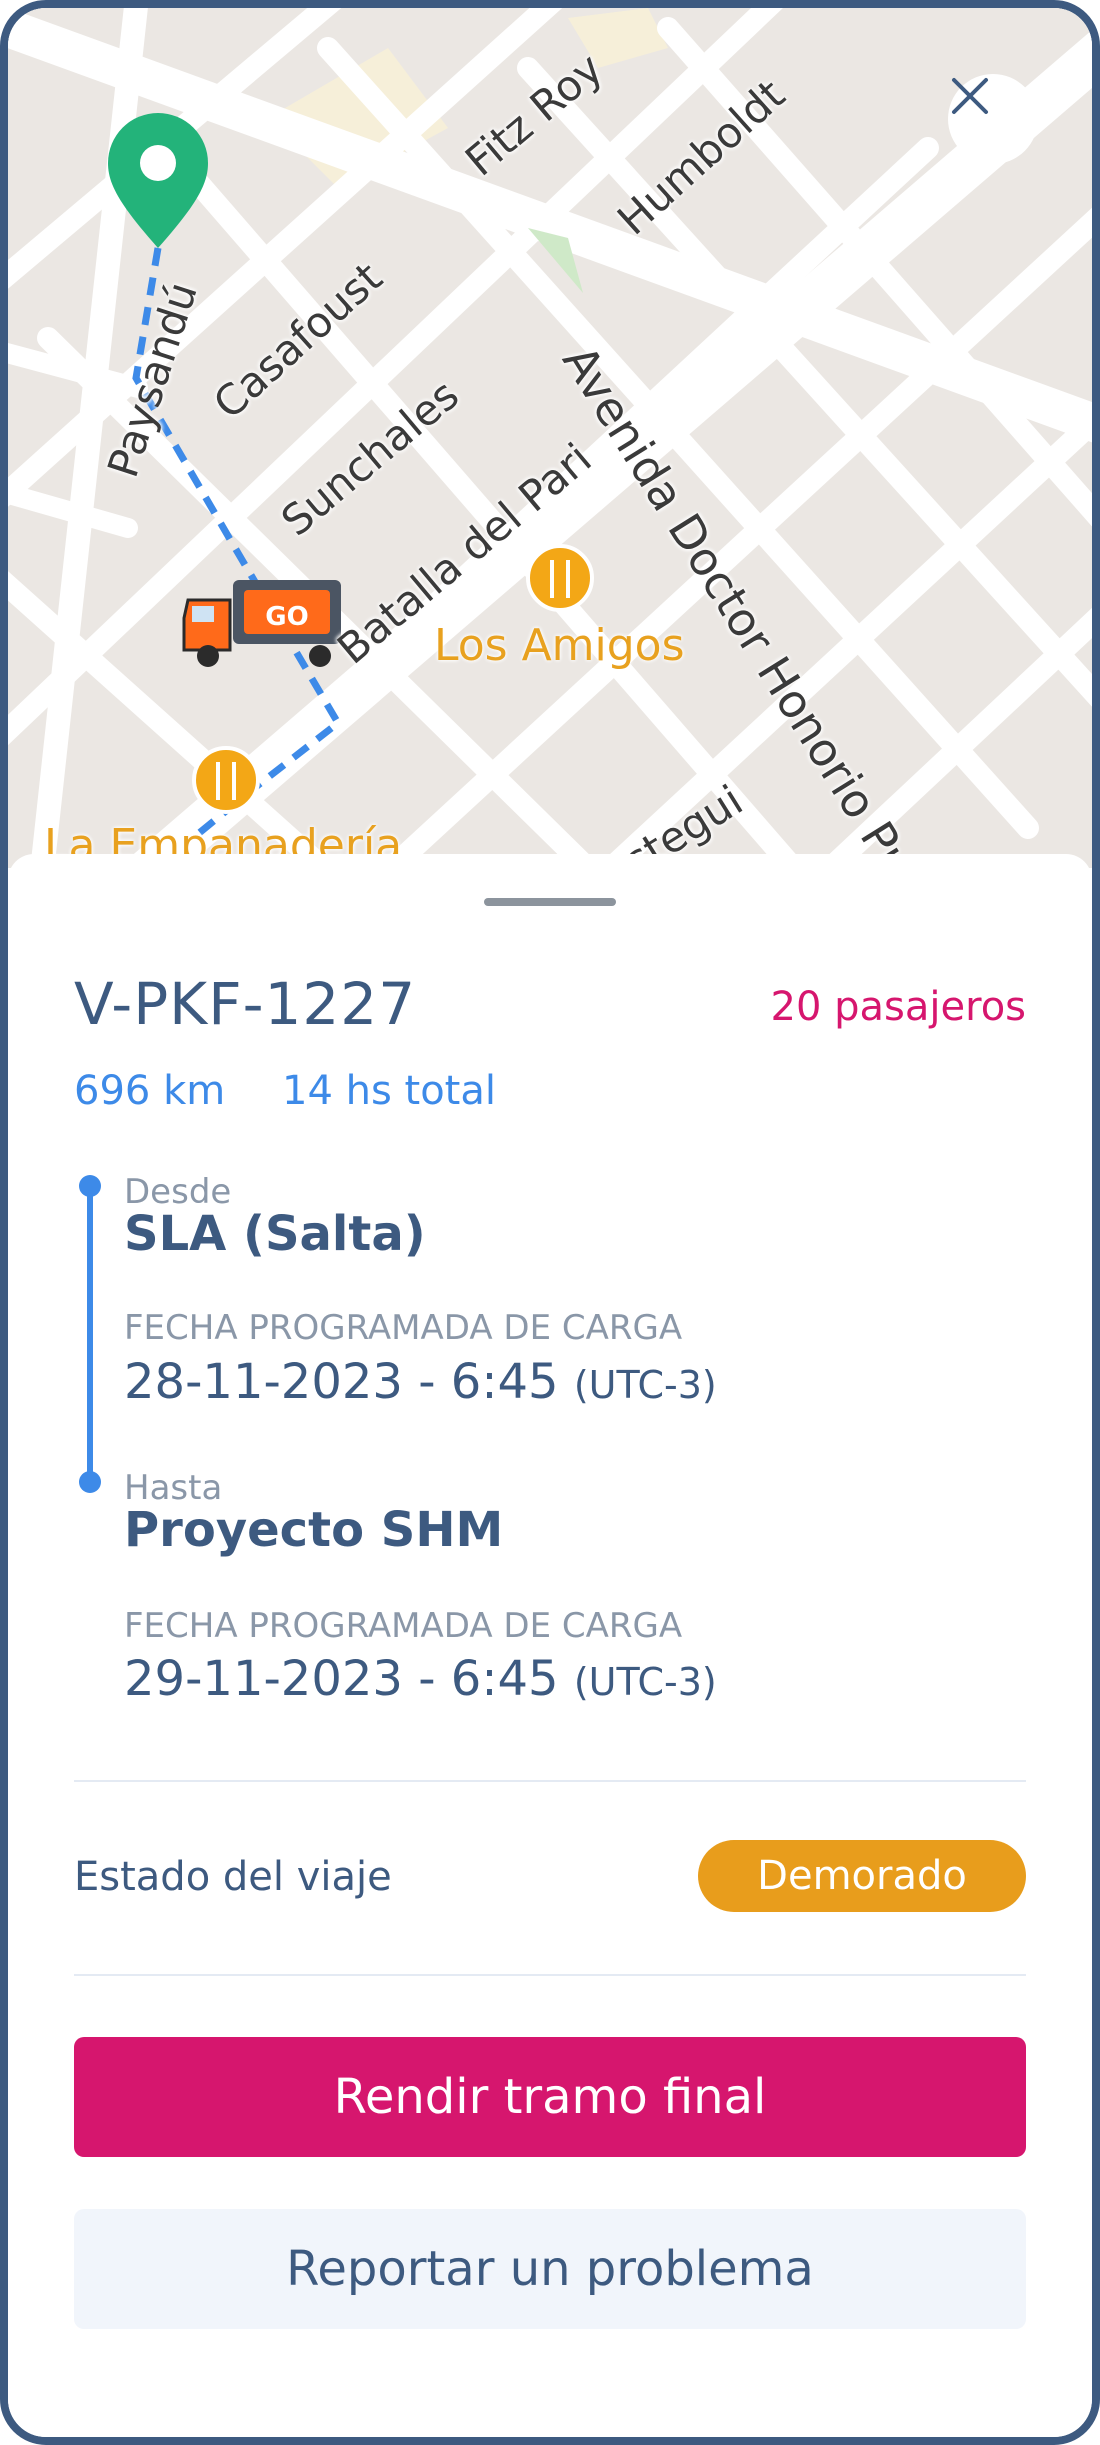 The height and width of the screenshot is (2445, 1100). I want to click on origin-dot, so click(90, 1186).